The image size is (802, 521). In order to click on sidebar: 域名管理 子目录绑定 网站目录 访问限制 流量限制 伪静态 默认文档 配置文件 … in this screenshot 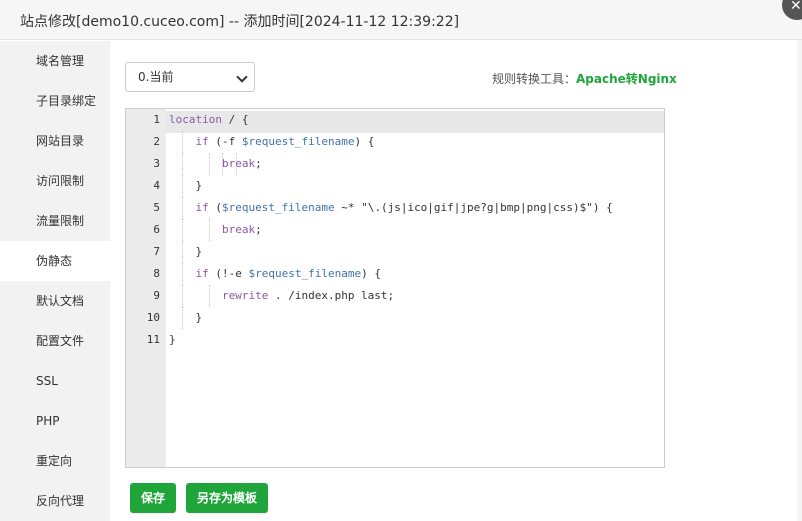, I will do `click(55, 281)`.